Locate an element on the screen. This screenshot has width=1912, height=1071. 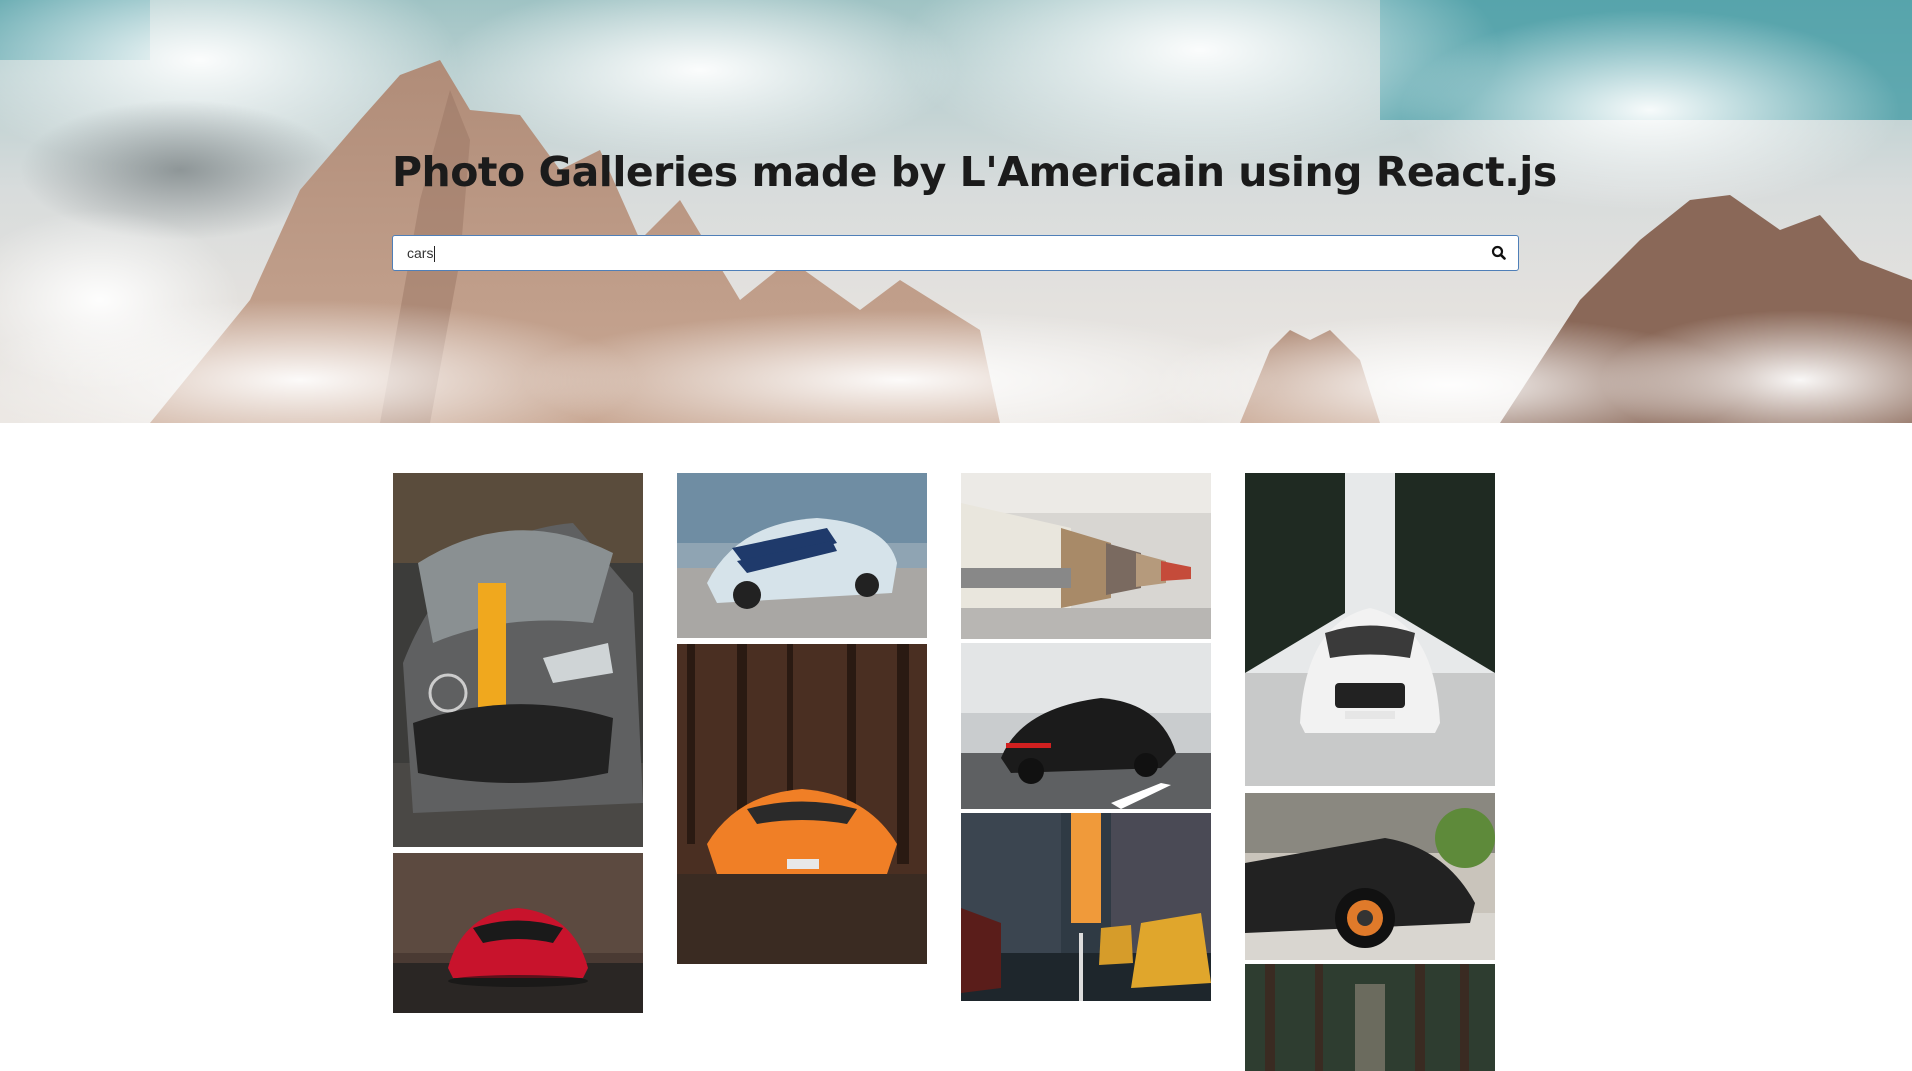
search-button is located at coordinates (1499, 253).